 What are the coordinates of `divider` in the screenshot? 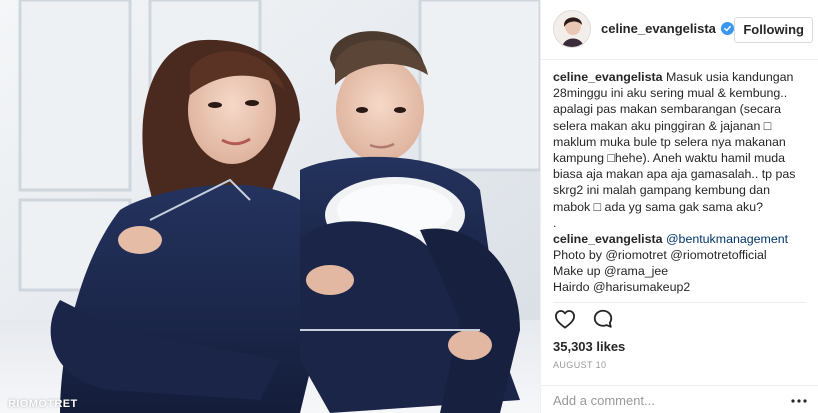 It's located at (679, 302).